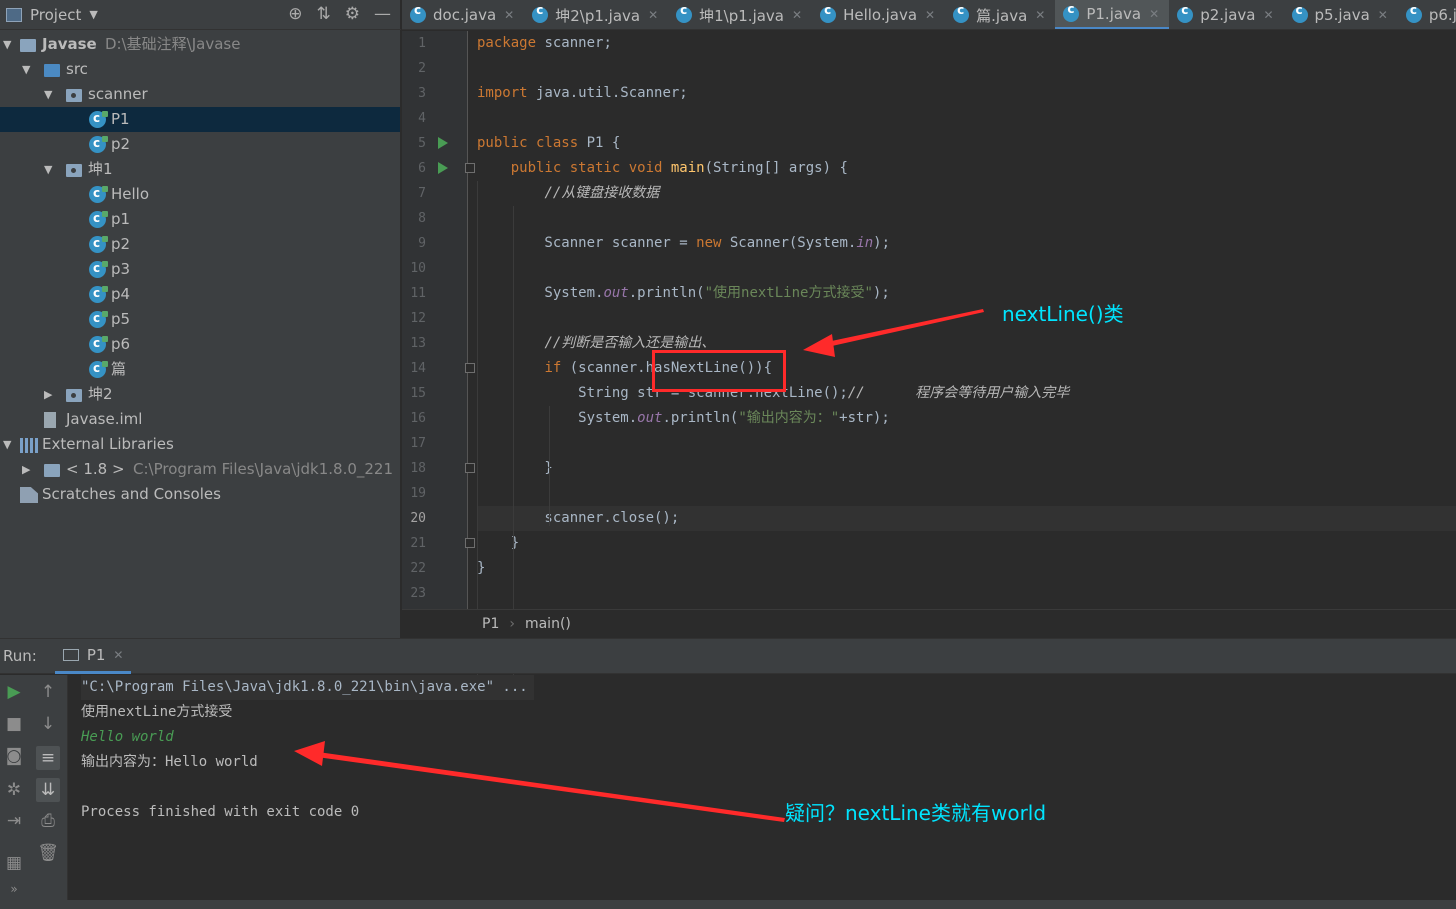 The height and width of the screenshot is (909, 1456). What do you see at coordinates (966, 143) in the screenshot?
I see `code-line: public class P1 {` at bounding box center [966, 143].